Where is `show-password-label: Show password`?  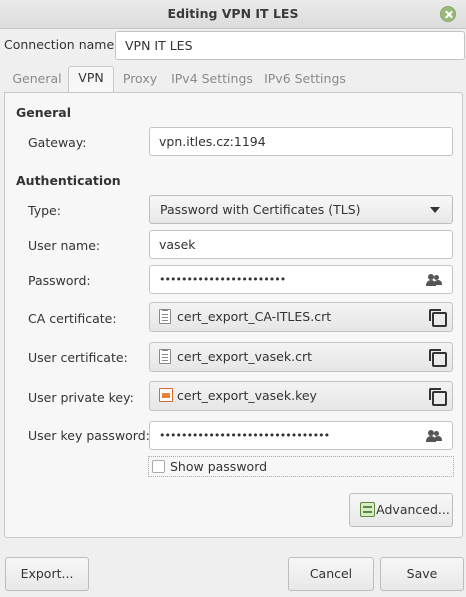 show-password-label: Show password is located at coordinates (219, 466).